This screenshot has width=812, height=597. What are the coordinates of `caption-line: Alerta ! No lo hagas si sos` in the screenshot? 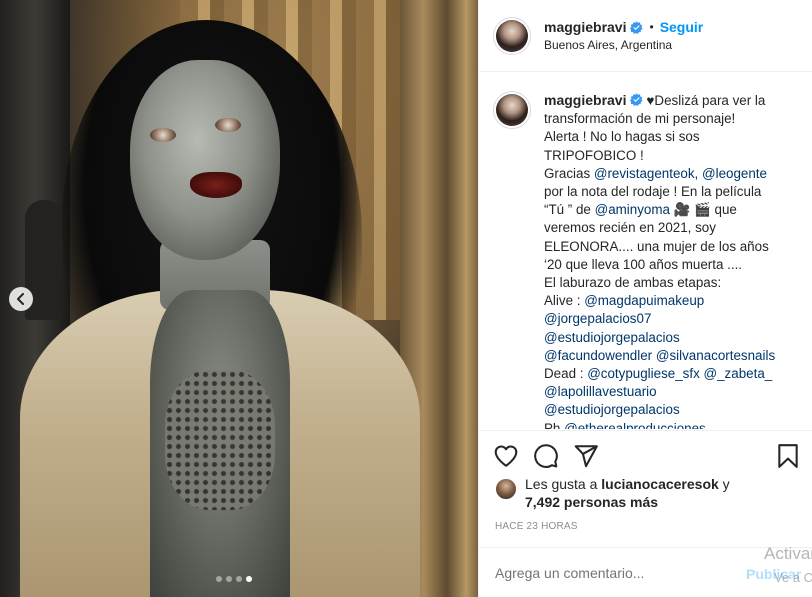 It's located at (666, 137).